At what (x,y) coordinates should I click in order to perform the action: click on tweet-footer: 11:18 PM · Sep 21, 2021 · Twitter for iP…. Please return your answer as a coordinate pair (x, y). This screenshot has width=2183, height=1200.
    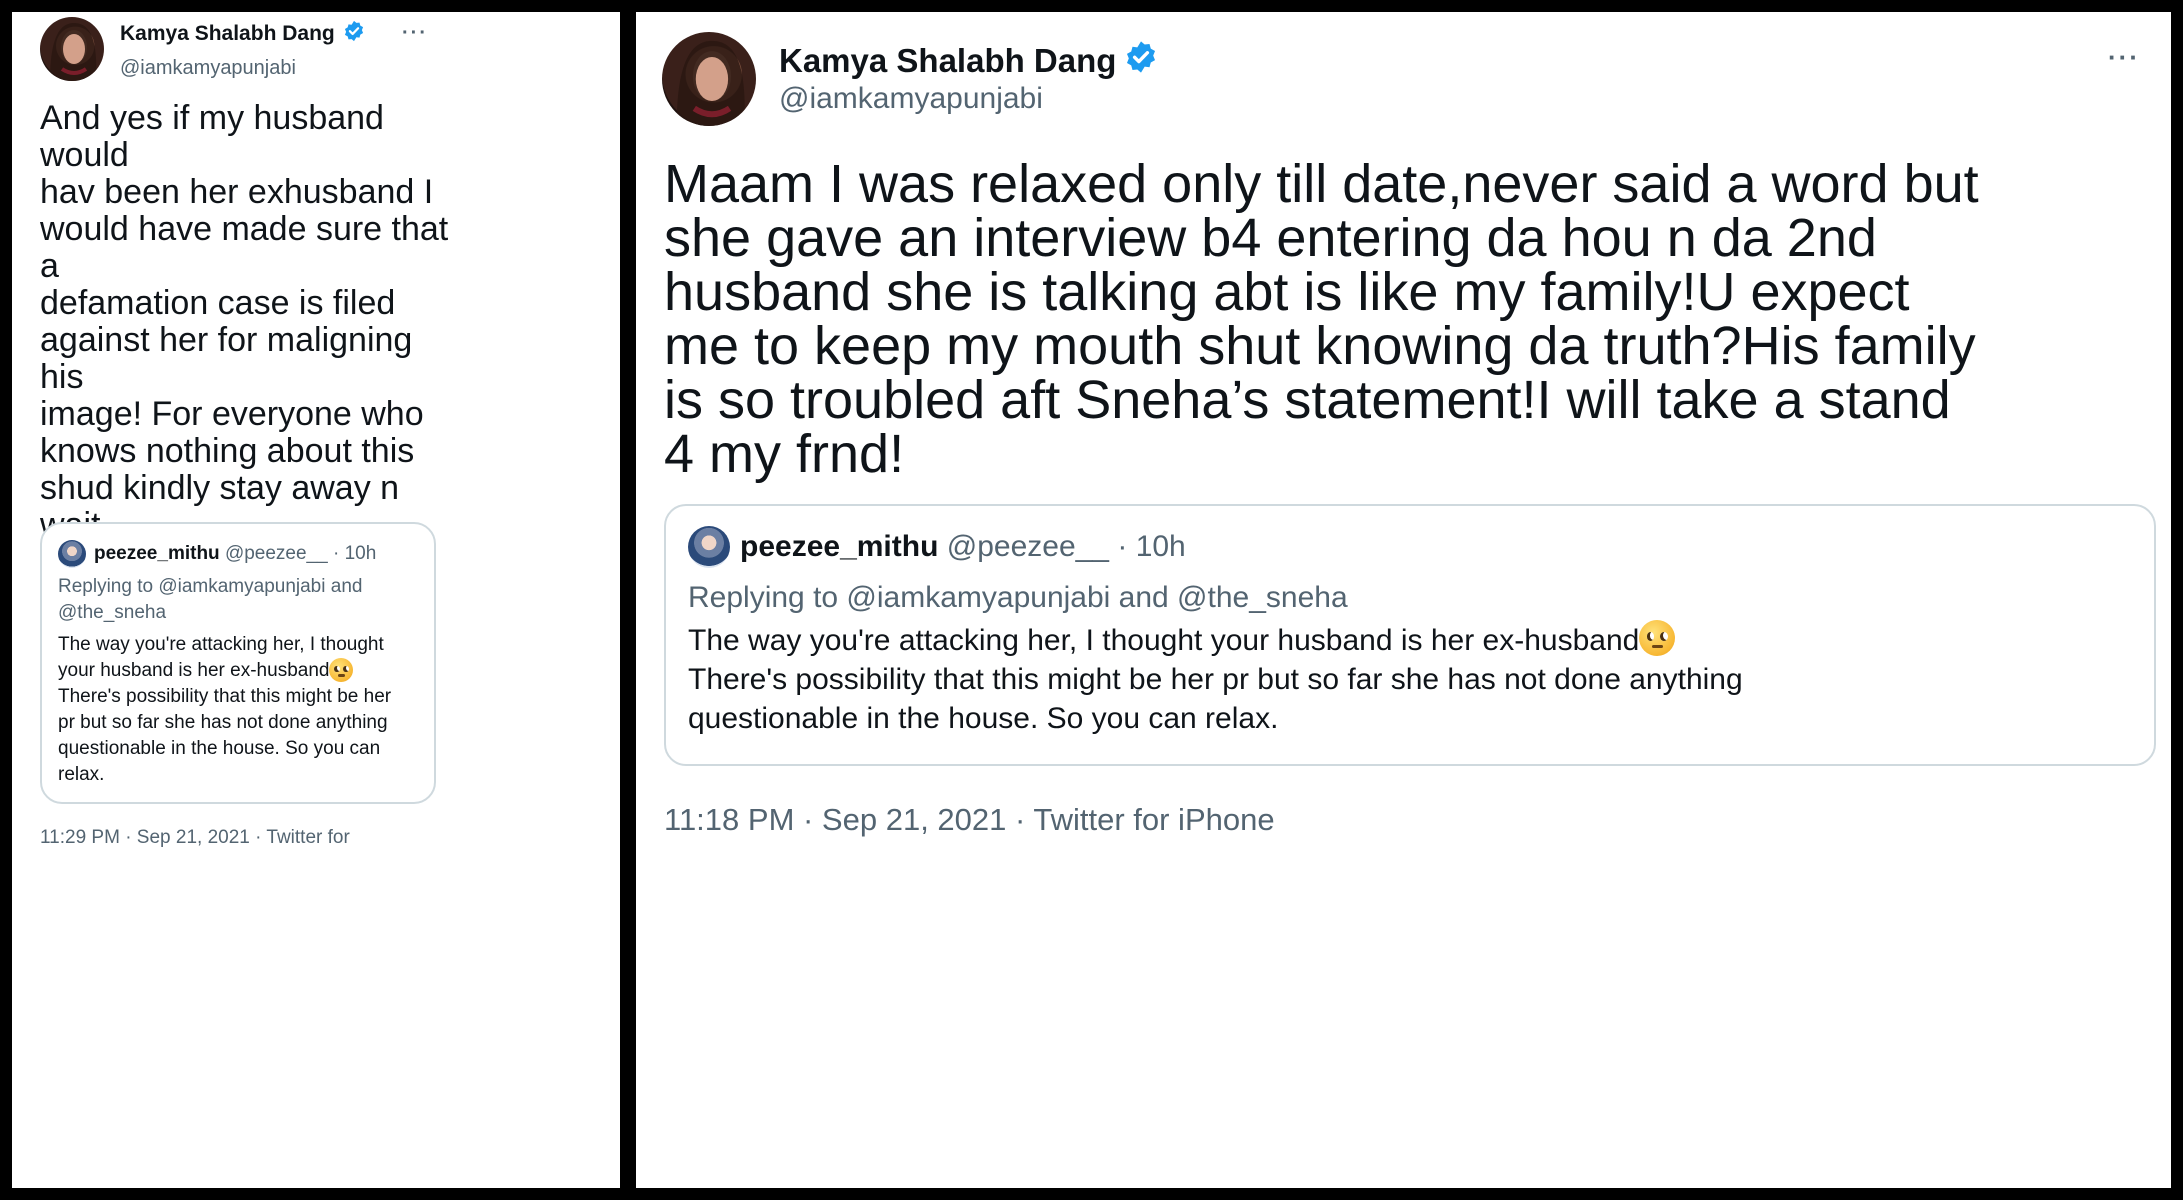
    Looking at the image, I should click on (969, 820).